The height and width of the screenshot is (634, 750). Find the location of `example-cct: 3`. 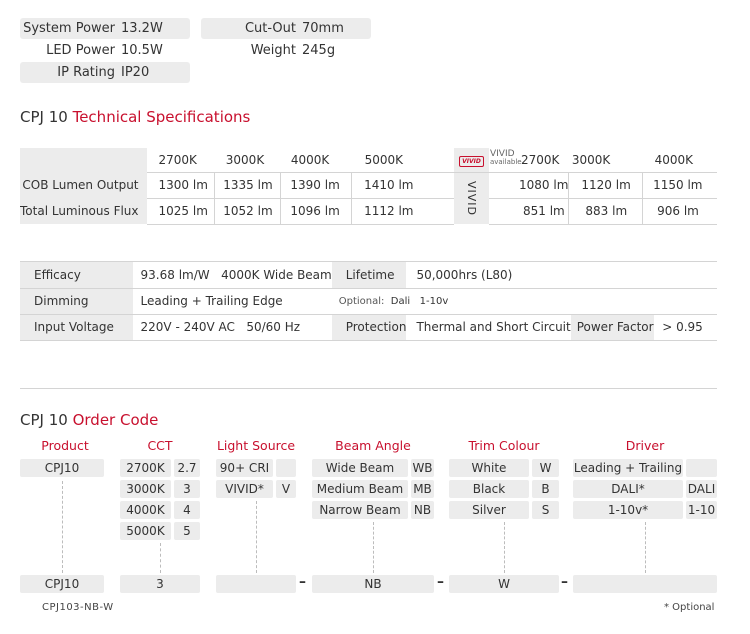

example-cct: 3 is located at coordinates (160, 584).